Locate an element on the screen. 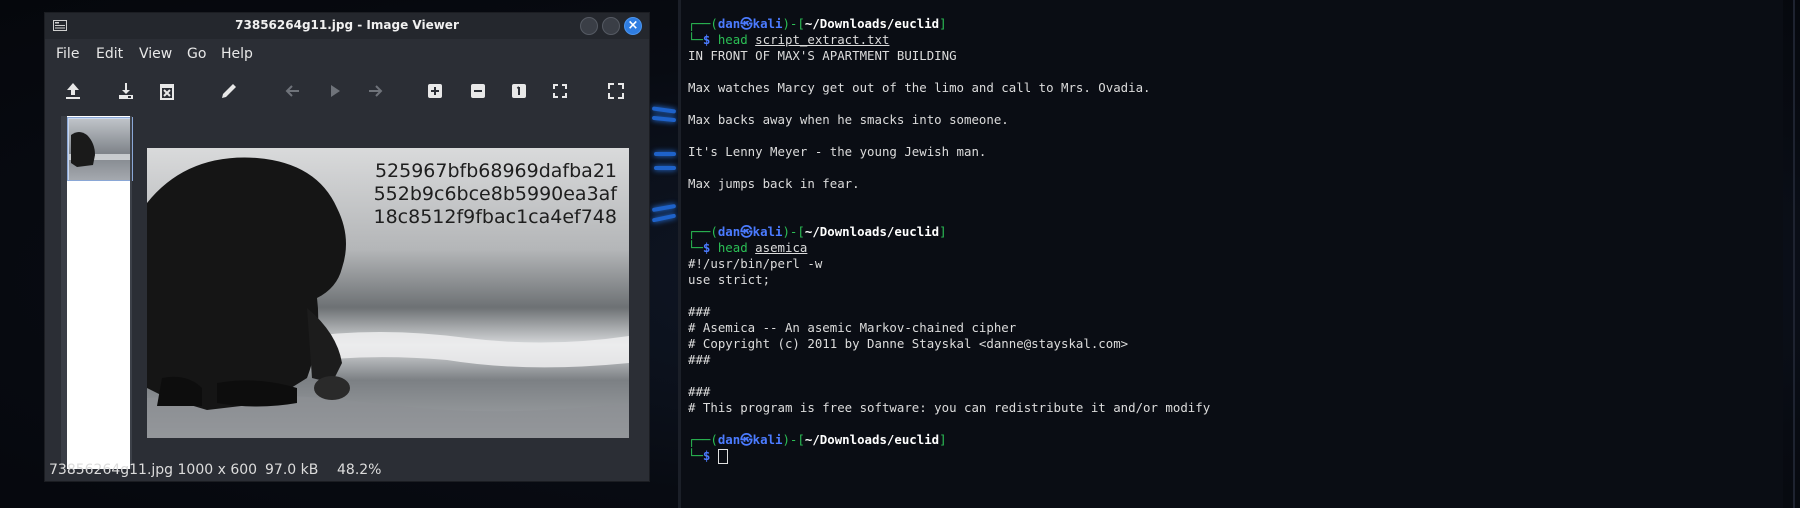 This screenshot has width=1800, height=508. zoom-normal-icon is located at coordinates (519, 91).